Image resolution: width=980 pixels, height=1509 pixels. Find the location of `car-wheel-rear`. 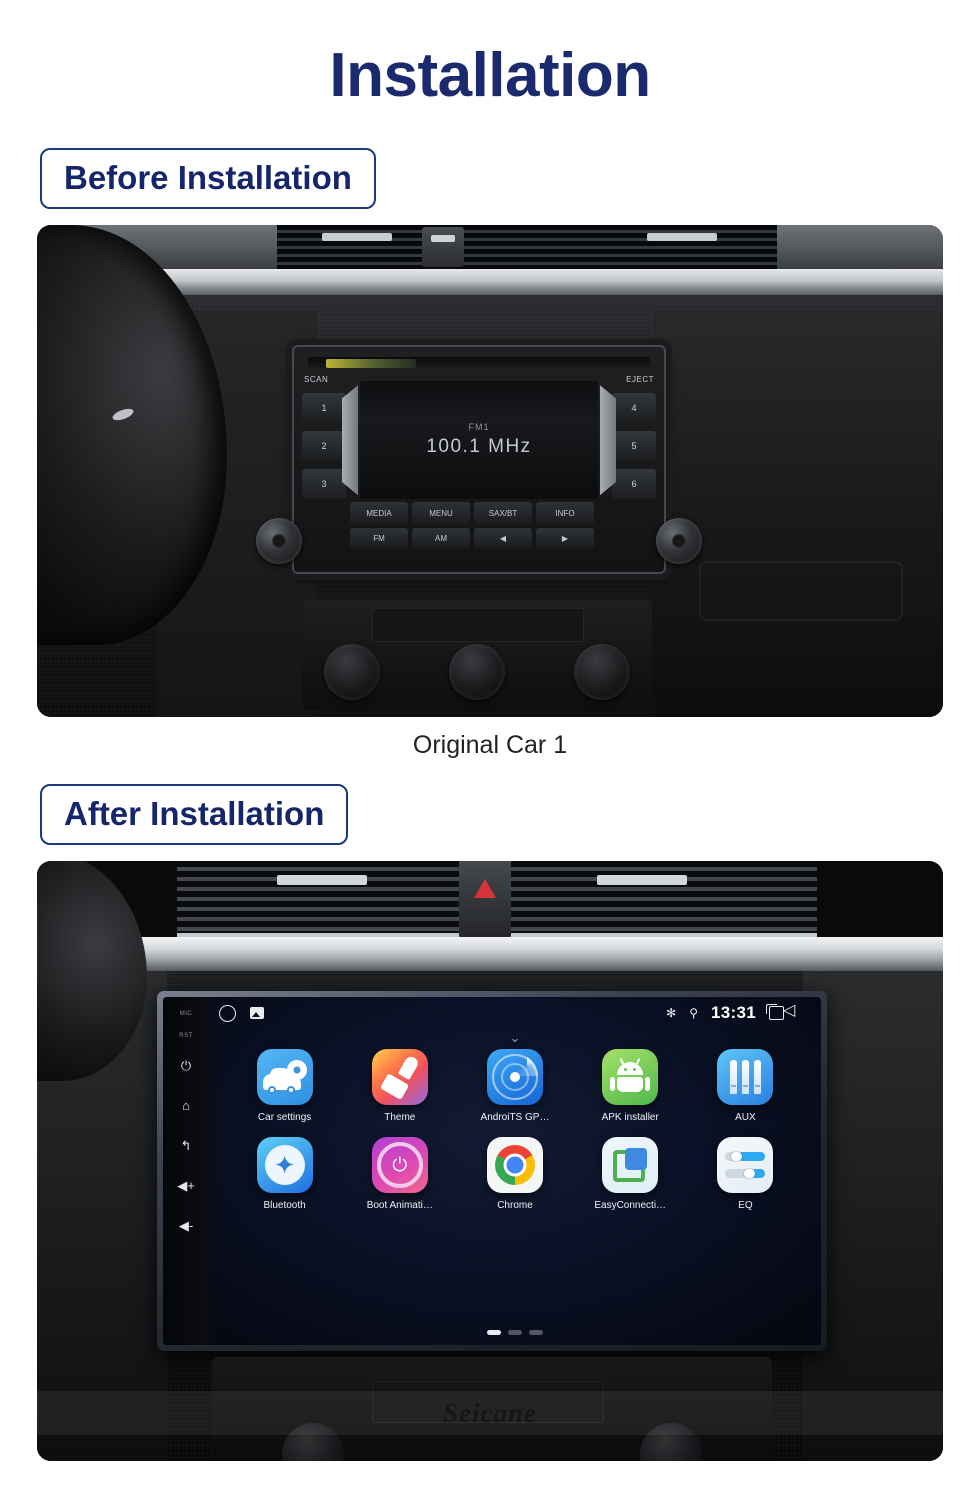

car-wheel-rear is located at coordinates (290, 1090).